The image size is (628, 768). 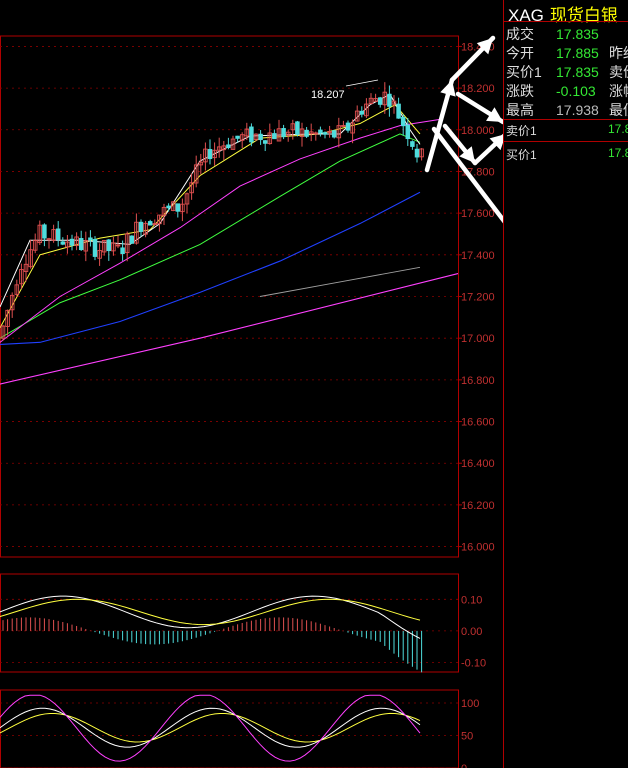 What do you see at coordinates (567, 154) in the screenshot?
I see `bid-row: 买价1 17.8` at bounding box center [567, 154].